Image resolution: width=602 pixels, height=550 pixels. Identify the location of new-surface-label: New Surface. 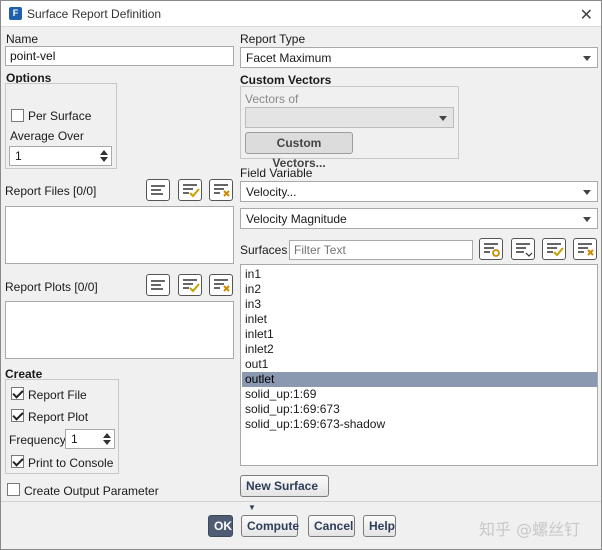
(282, 486).